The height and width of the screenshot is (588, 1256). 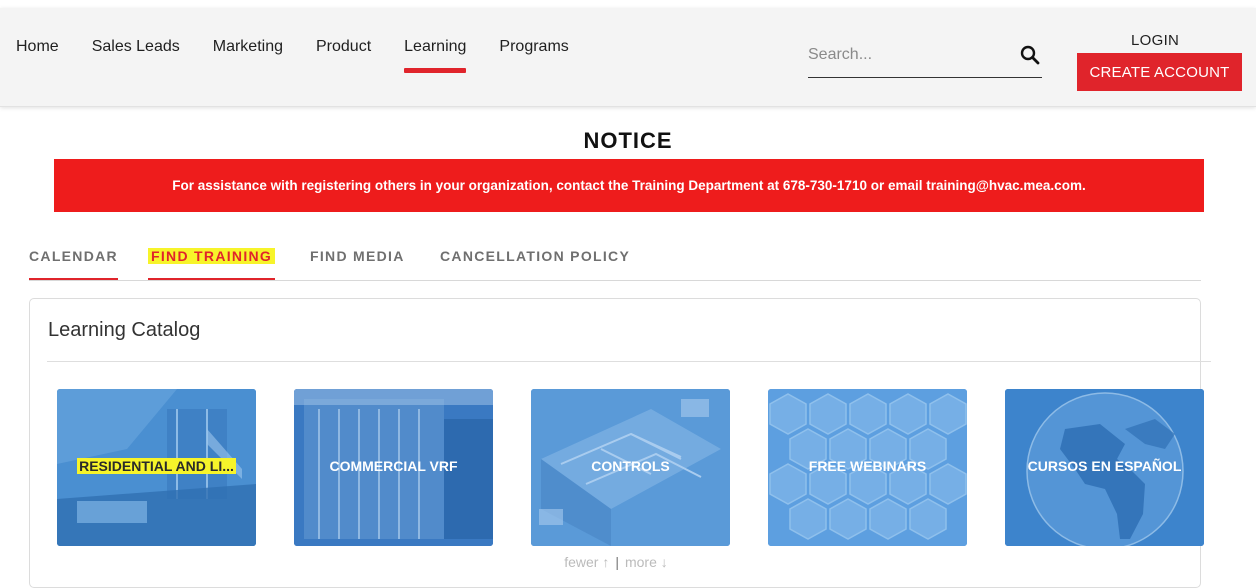 I want to click on catalog-divider, so click(x=629, y=361).